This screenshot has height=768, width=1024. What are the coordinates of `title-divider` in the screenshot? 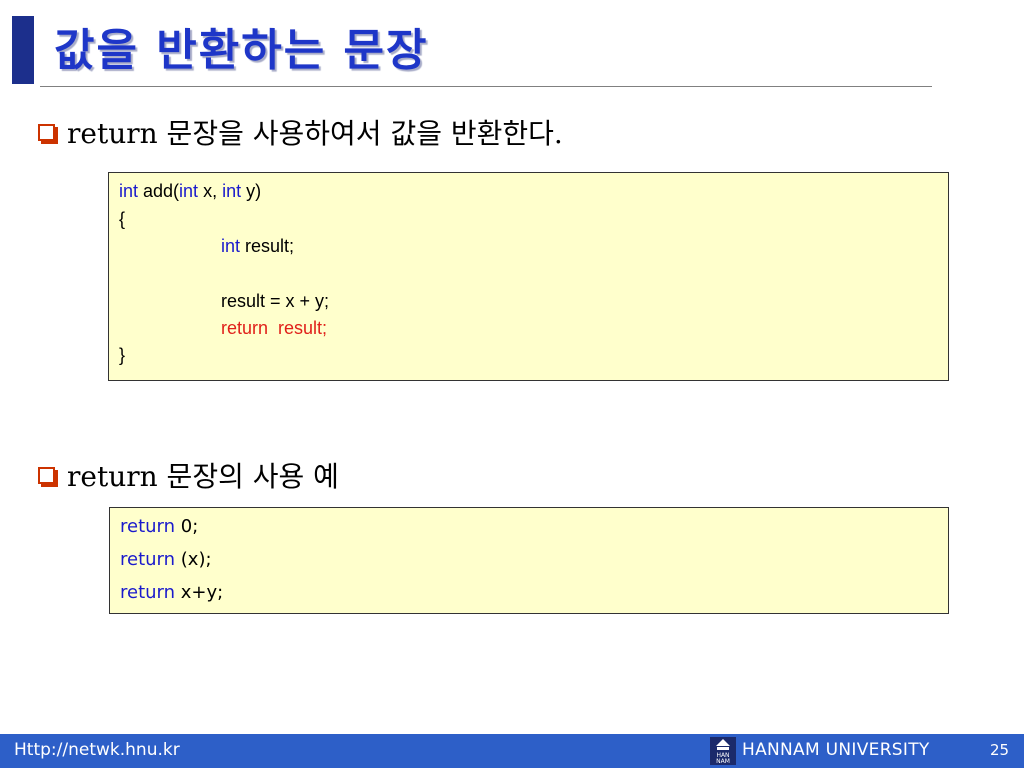 It's located at (486, 86).